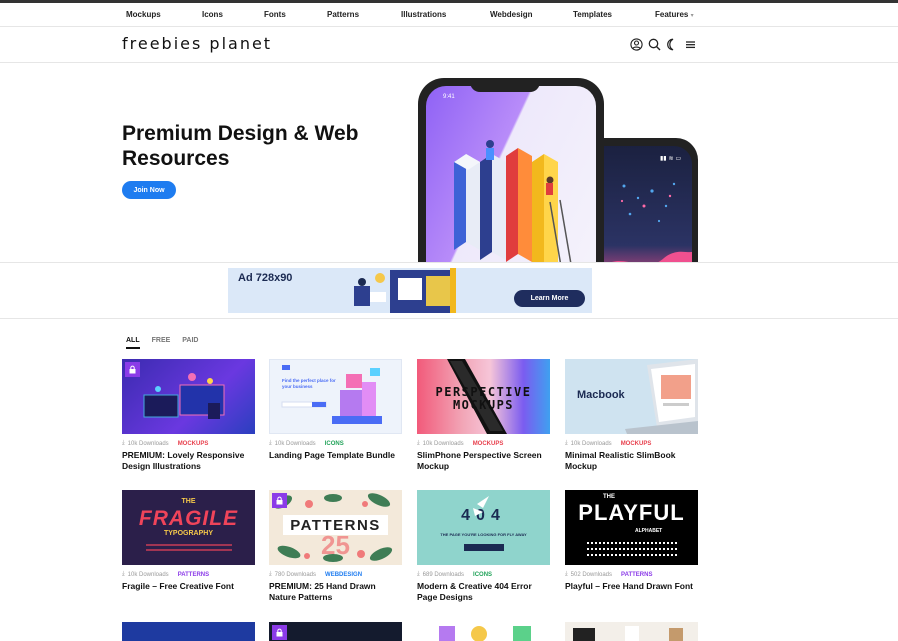 This screenshot has width=898, height=641. I want to click on hero-phone-front-image: 9:41, so click(511, 170).